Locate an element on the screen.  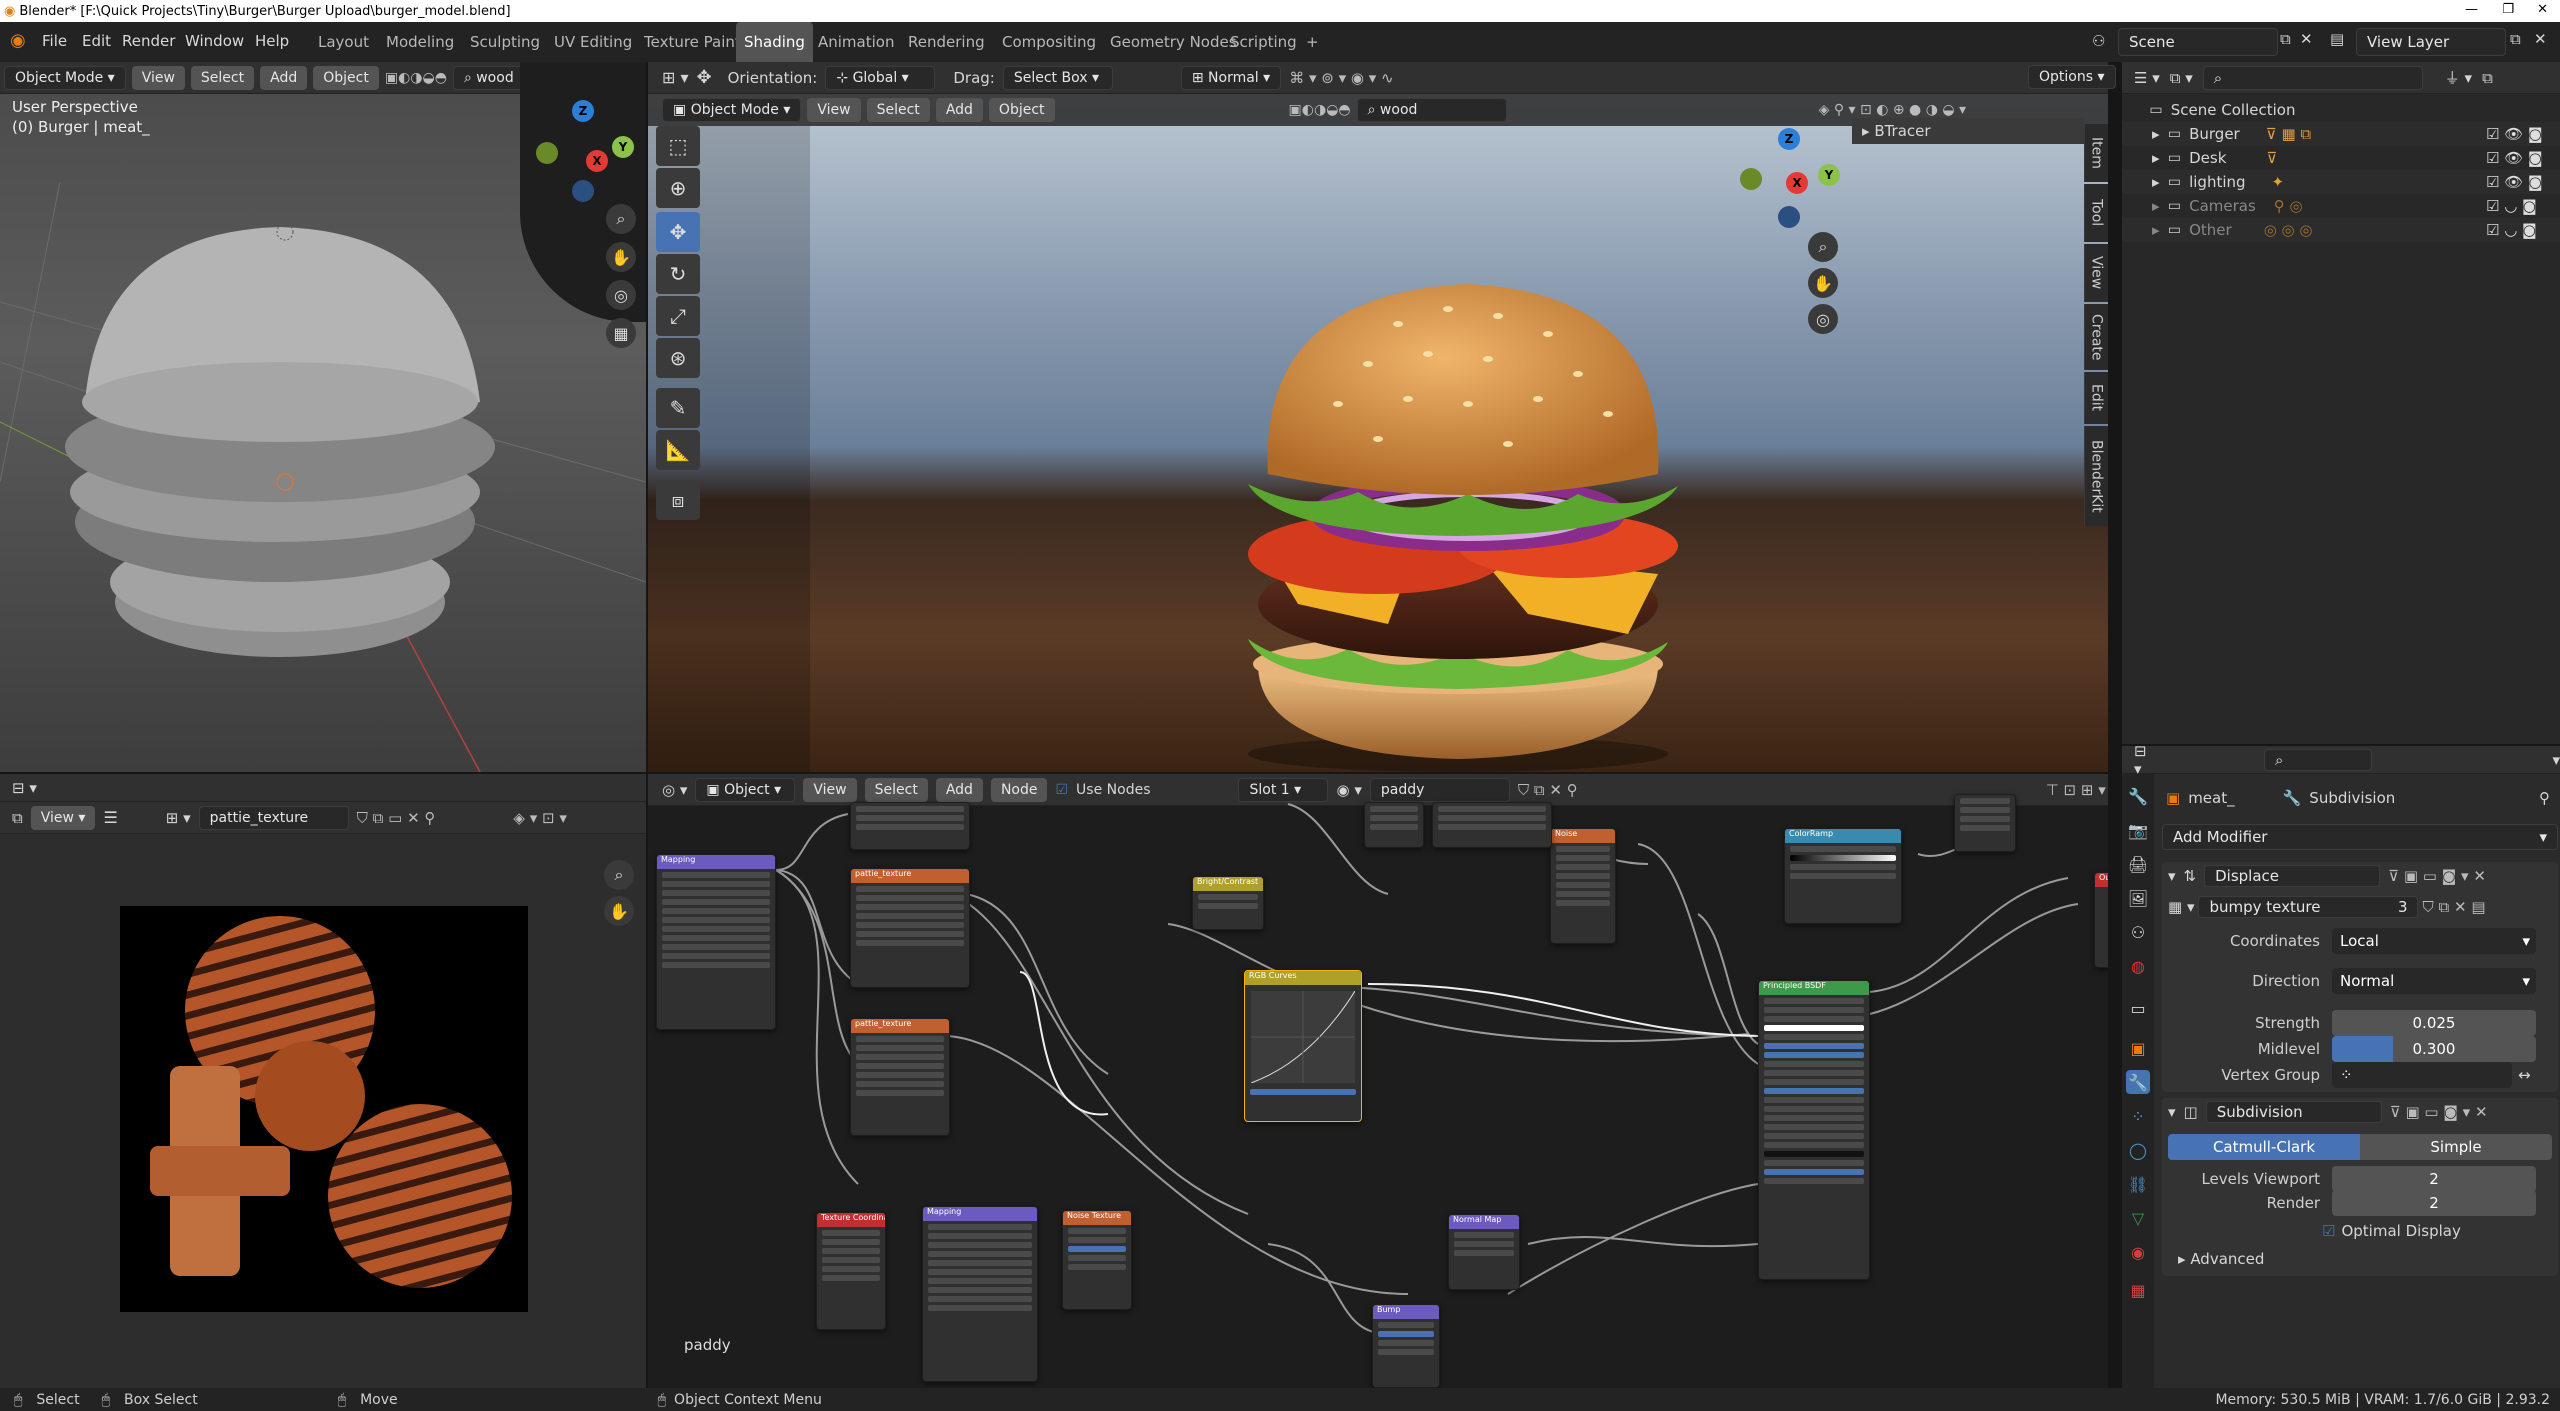
coordinates-dropdown: Local ▾ is located at coordinates (2434, 941).